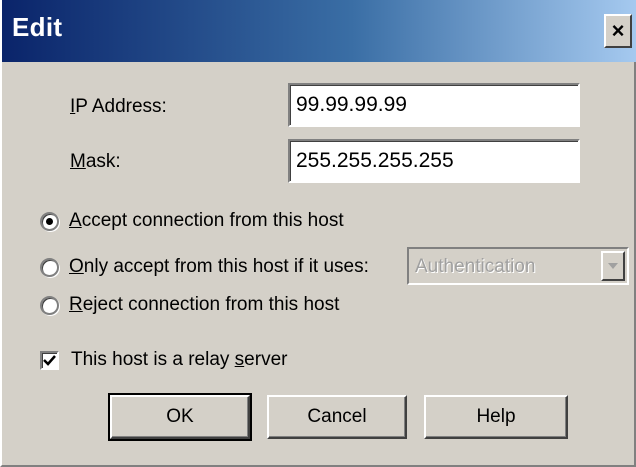  What do you see at coordinates (118, 106) in the screenshot?
I see `ip-address-label: IP Address:` at bounding box center [118, 106].